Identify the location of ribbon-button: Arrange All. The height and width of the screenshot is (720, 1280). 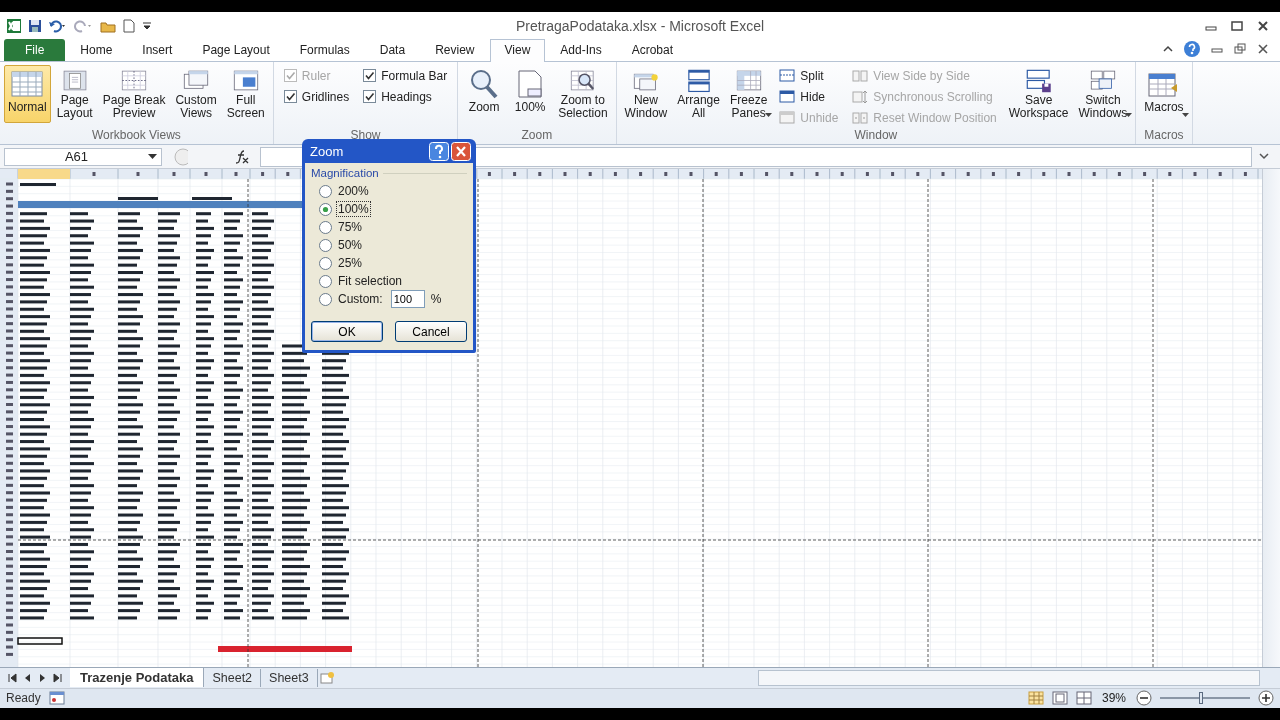
(698, 94).